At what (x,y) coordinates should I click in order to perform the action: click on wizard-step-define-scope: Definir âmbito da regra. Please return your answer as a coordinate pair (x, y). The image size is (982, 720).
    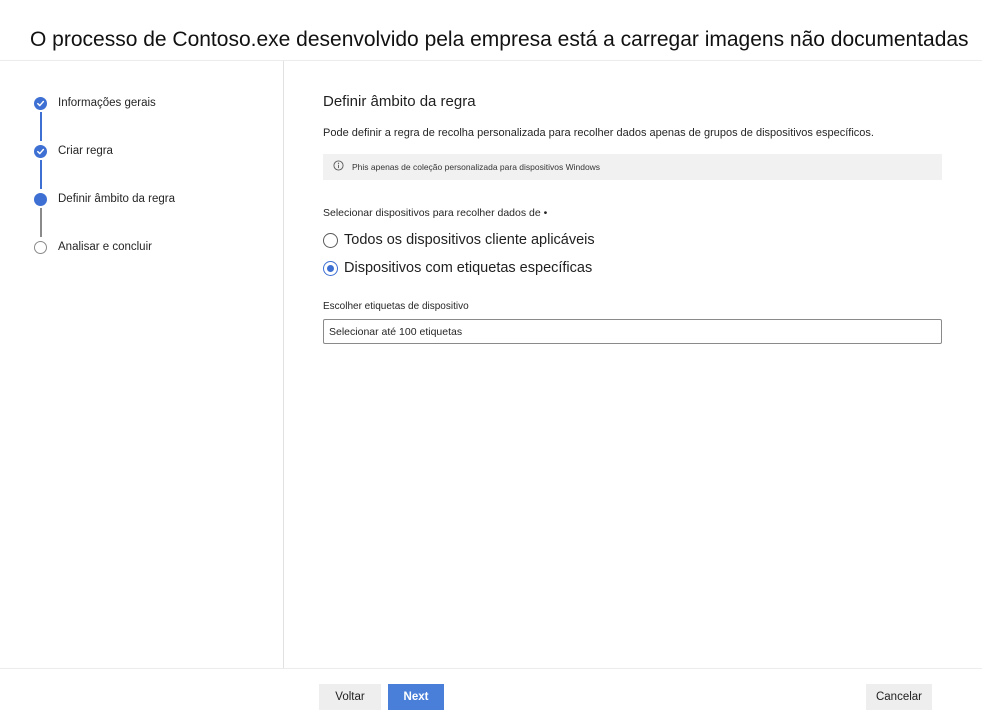
    Looking at the image, I should click on (104, 199).